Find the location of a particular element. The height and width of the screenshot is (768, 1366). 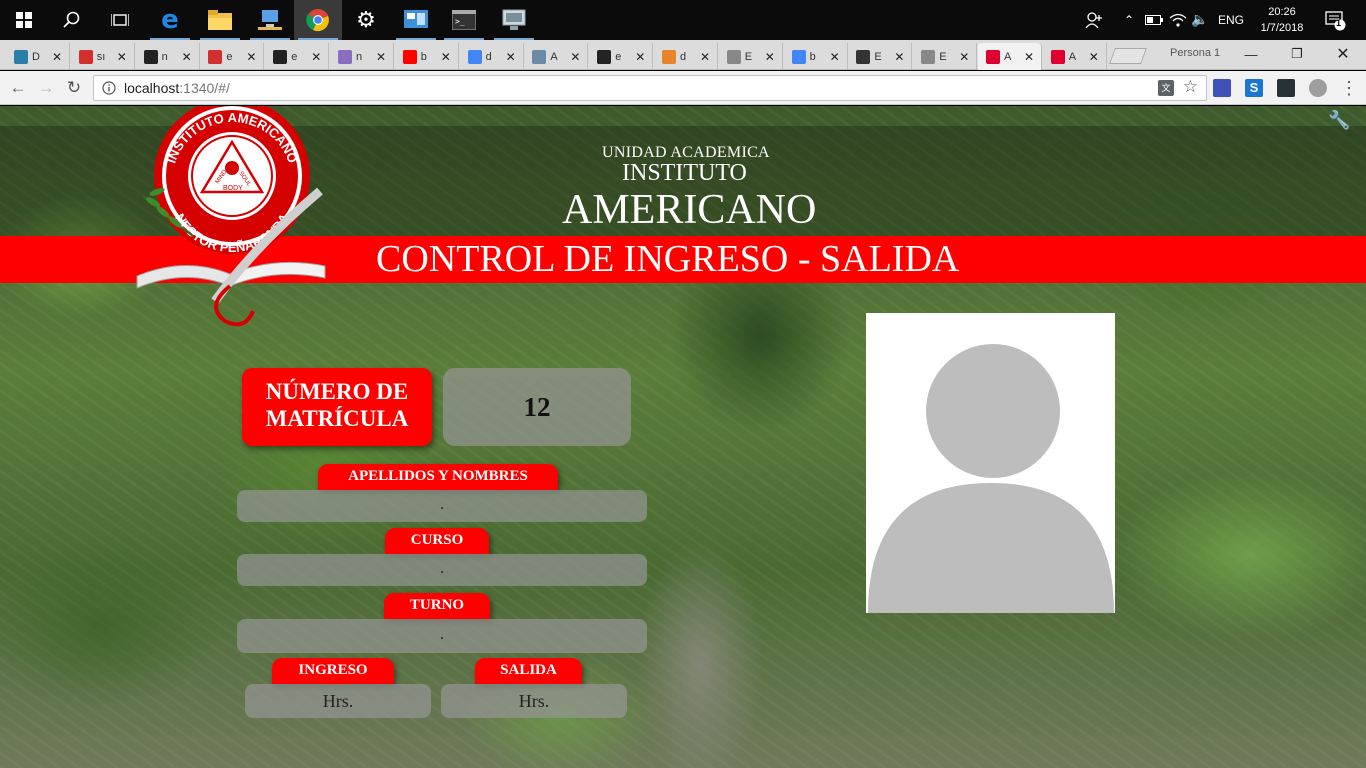

settings-taskbar-button: ⚙ is located at coordinates (366, 20).